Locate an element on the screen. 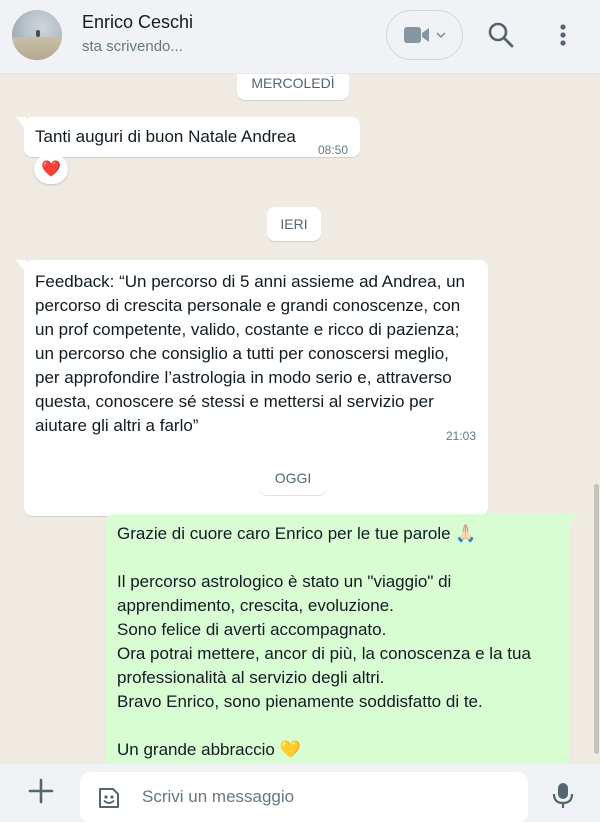 The width and height of the screenshot is (600, 822). avatar-photo-figure is located at coordinates (38, 33).